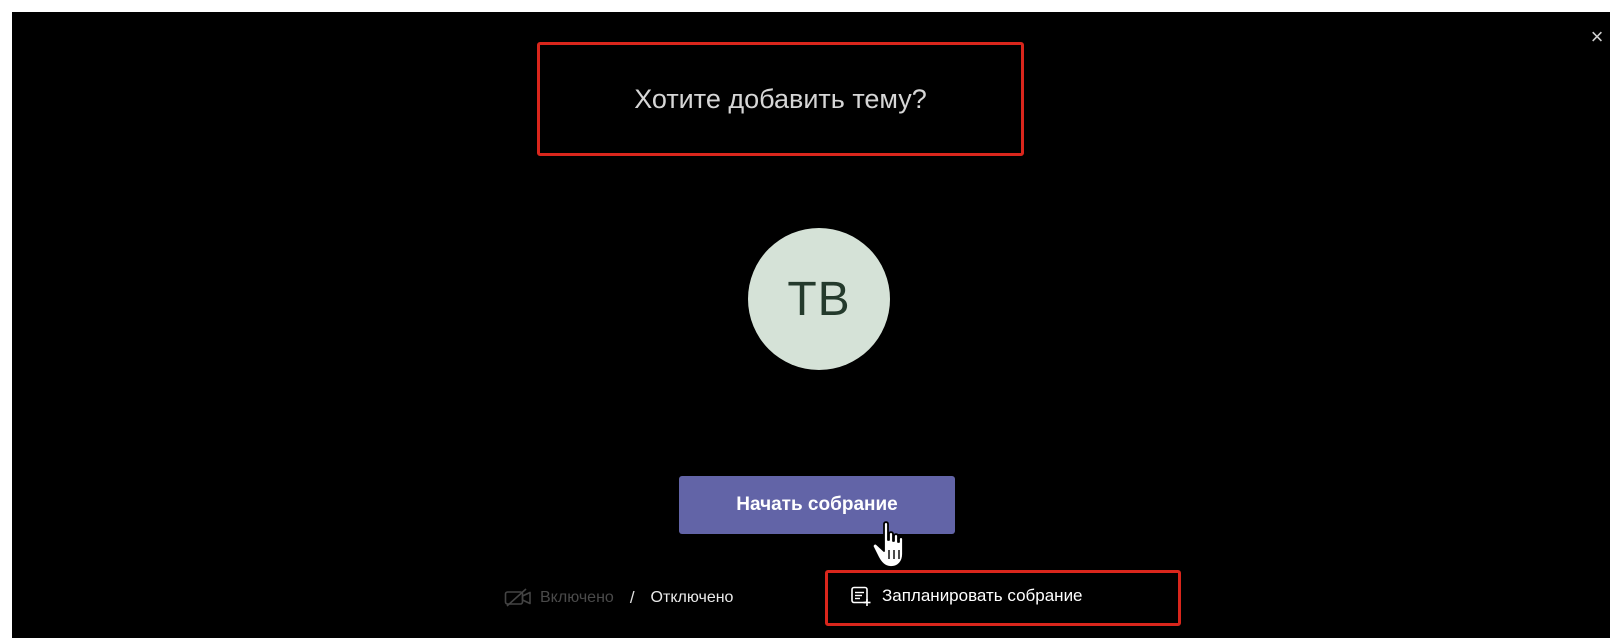 The width and height of the screenshot is (1610, 638). I want to click on schedule-highlight-box: Запланировать собрание, so click(1003, 598).